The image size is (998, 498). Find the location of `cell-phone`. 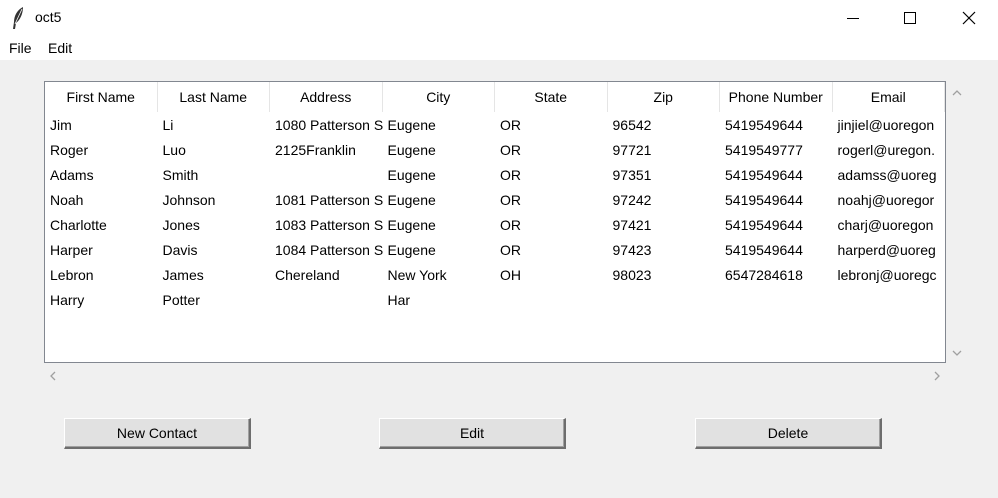

cell-phone is located at coordinates (776, 300).